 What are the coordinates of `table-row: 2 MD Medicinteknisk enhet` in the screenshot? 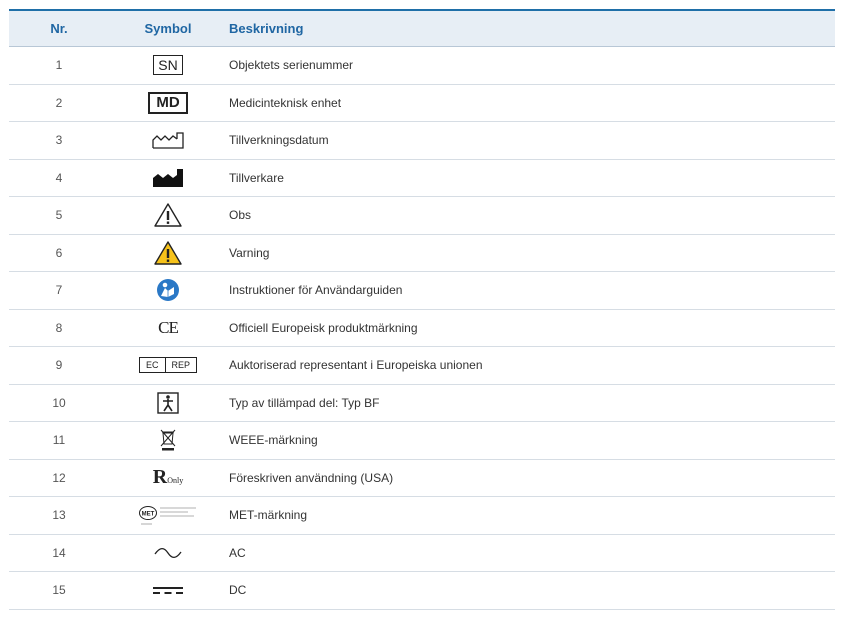 It's located at (422, 103).